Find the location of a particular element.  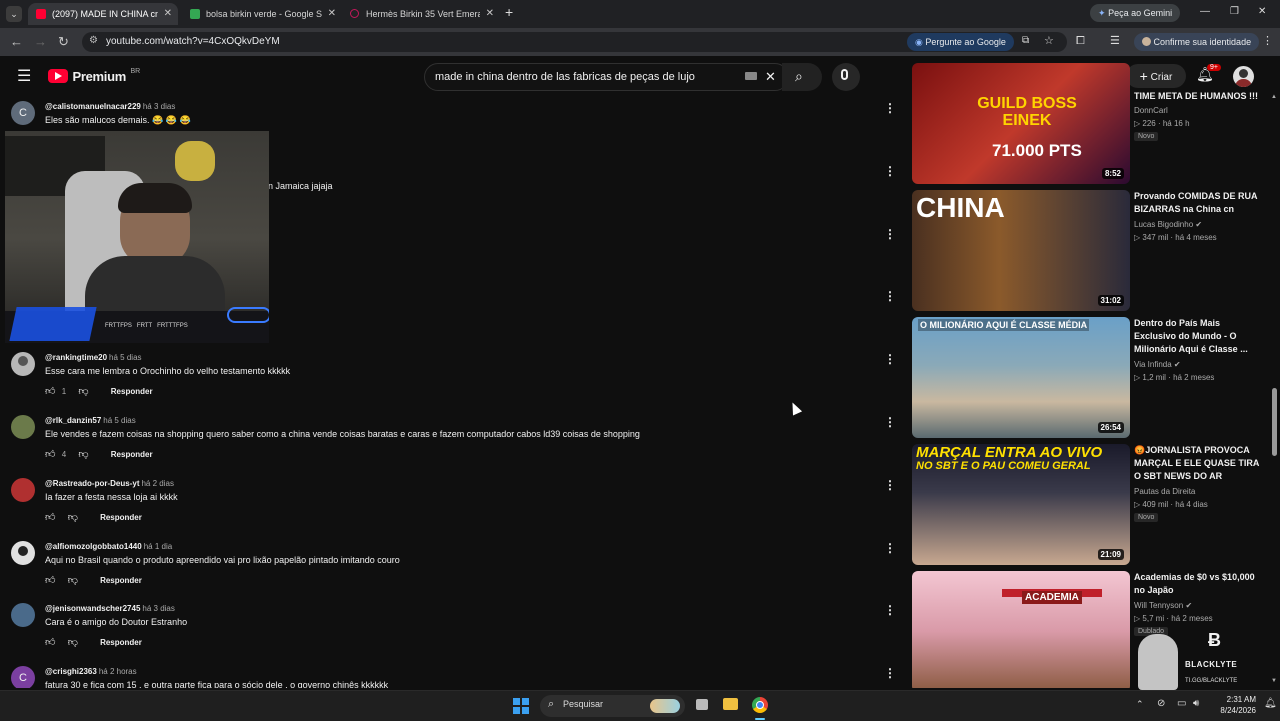

comment-time: há 1 dia is located at coordinates (158, 546).